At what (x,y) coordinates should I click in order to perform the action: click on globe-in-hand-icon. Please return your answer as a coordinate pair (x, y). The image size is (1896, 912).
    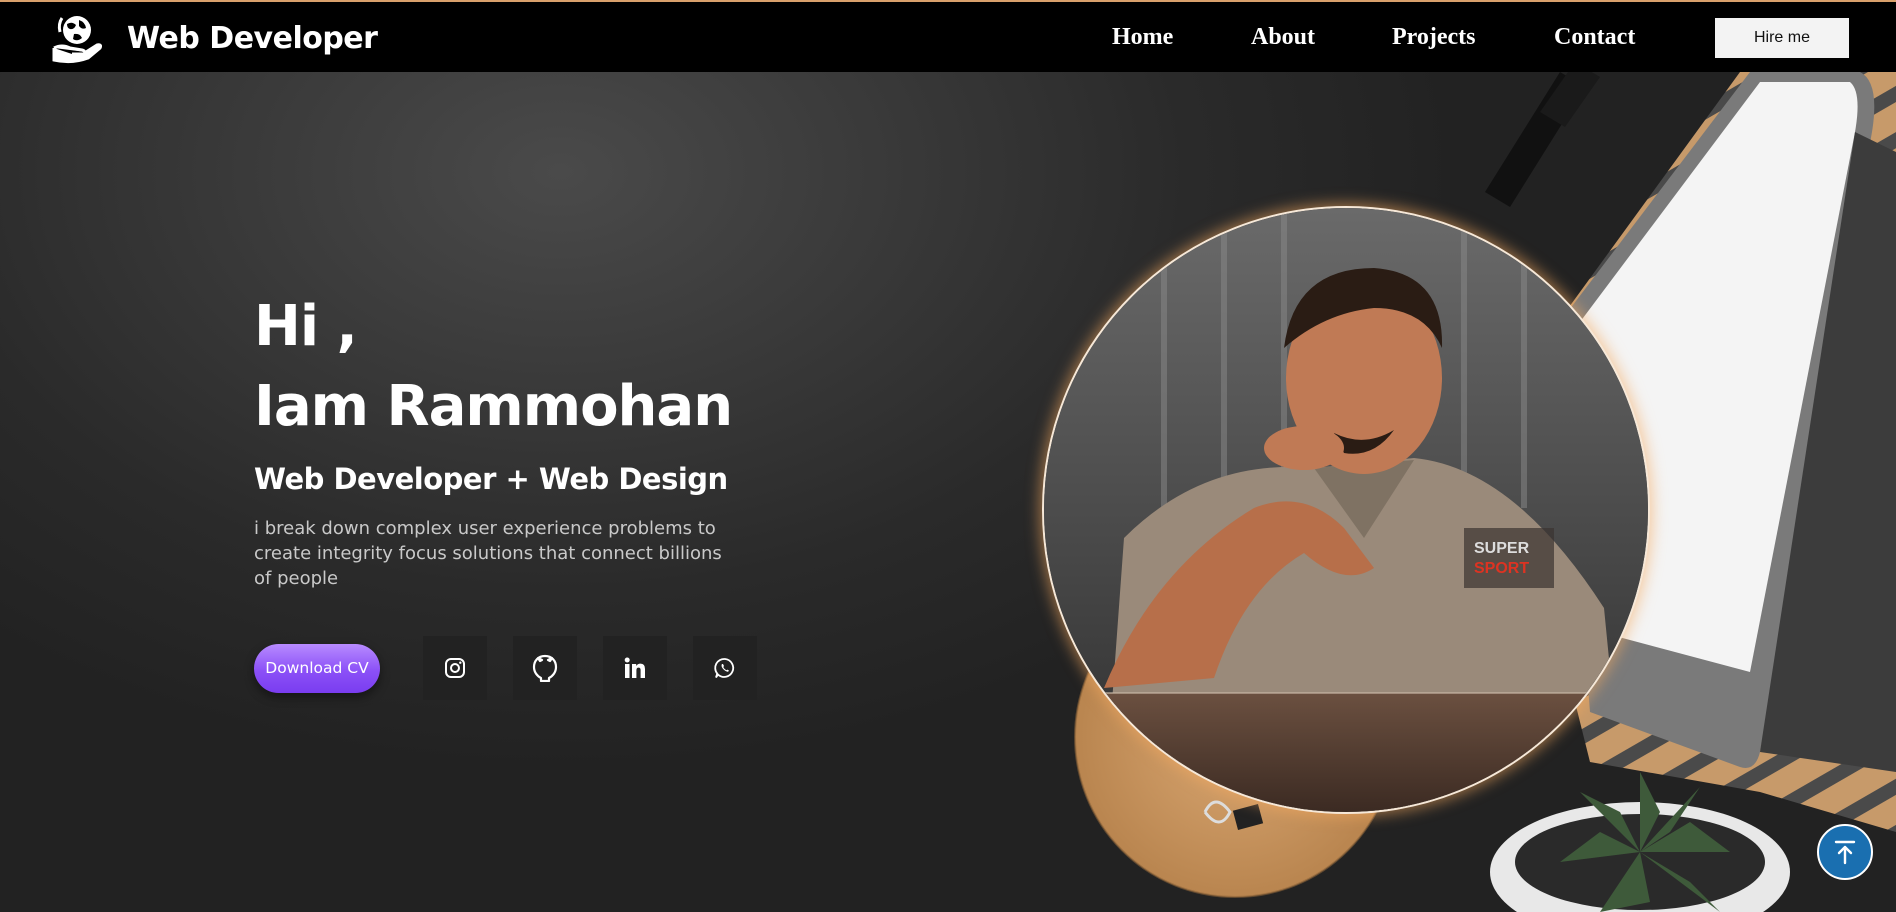
    Looking at the image, I should click on (77, 38).